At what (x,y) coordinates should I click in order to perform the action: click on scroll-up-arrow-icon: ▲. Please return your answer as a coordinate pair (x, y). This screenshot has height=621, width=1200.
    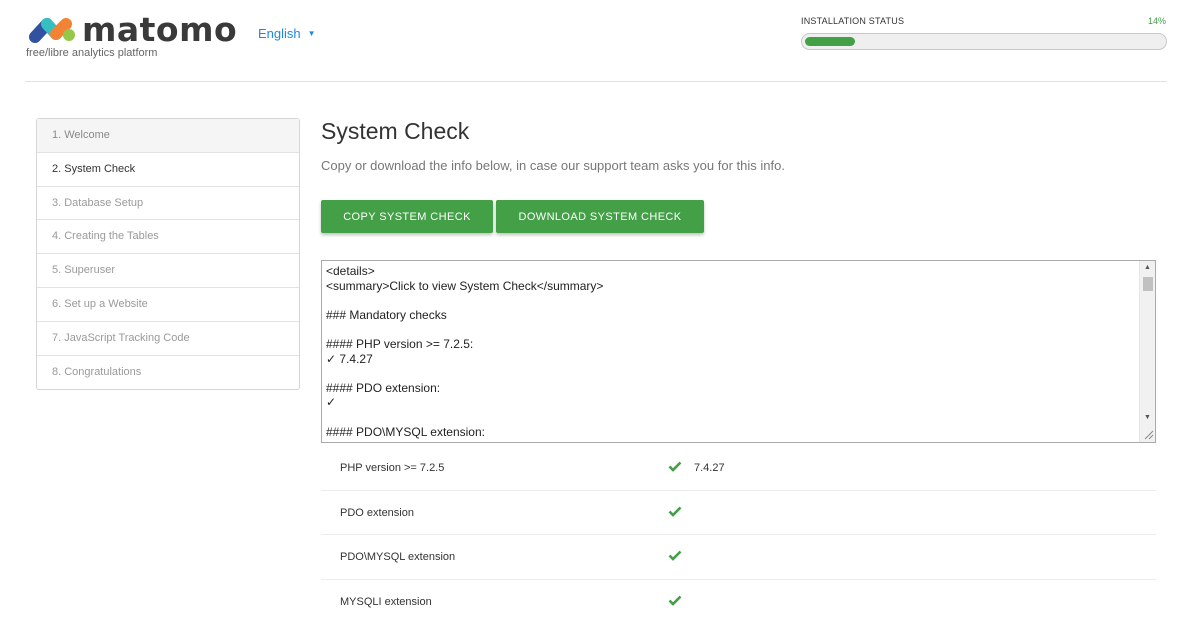
    Looking at the image, I should click on (1147, 268).